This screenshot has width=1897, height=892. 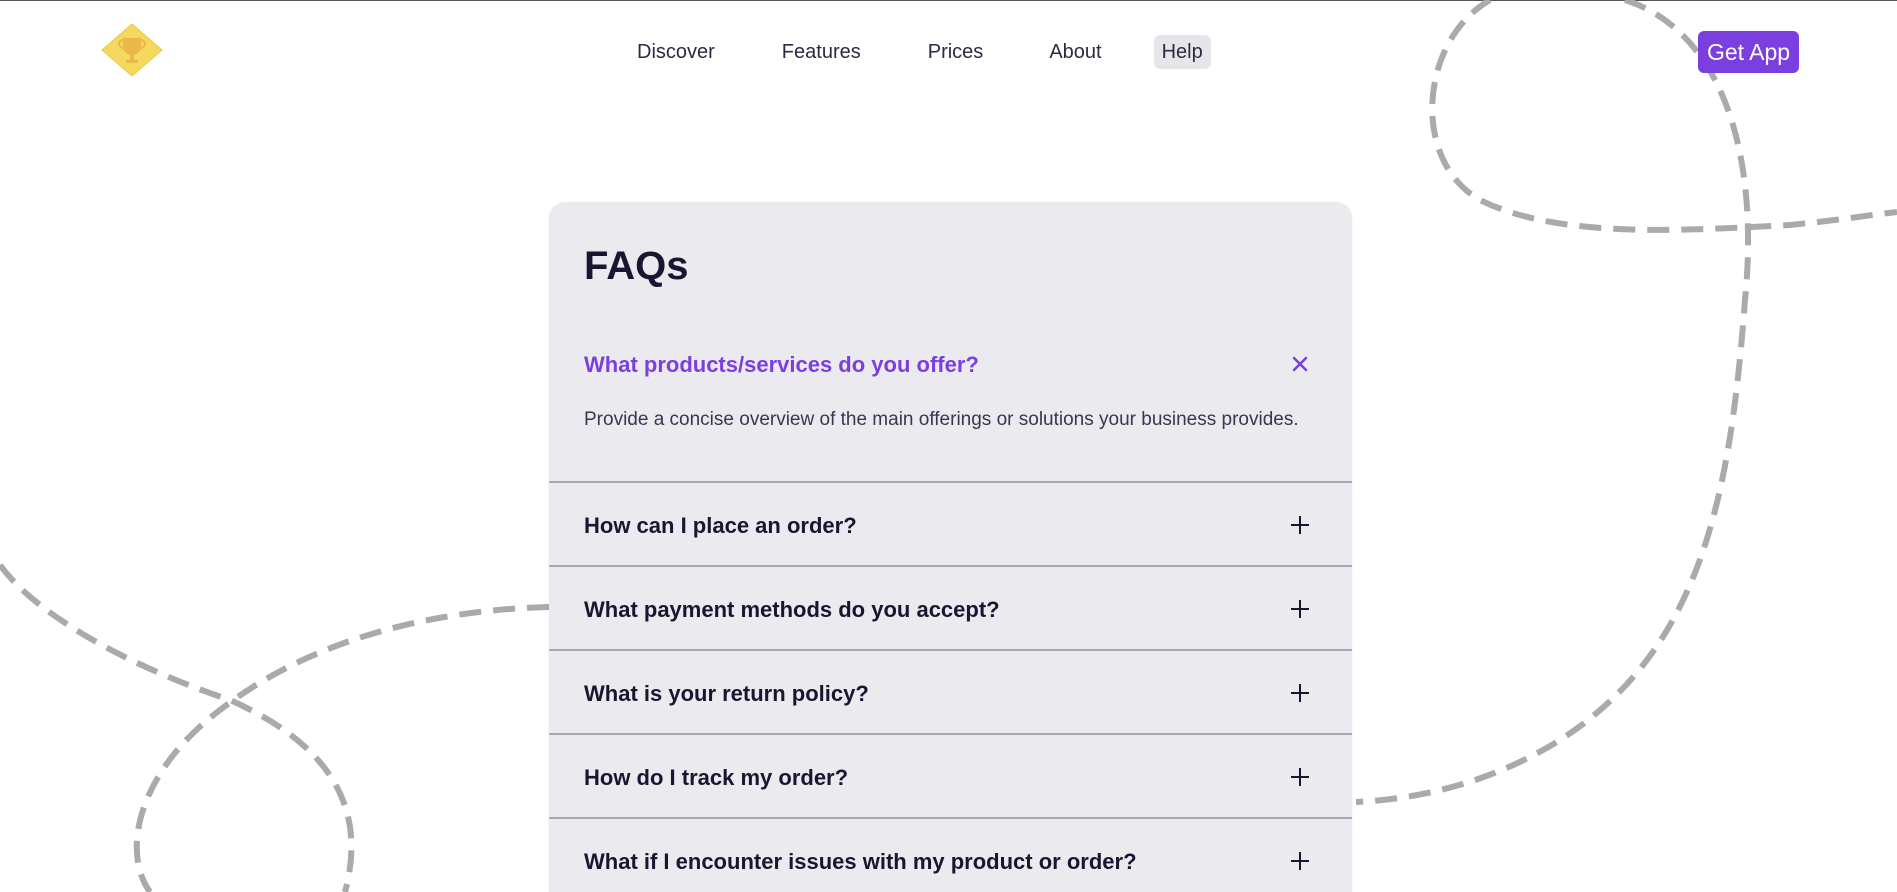 I want to click on faq-question: What payment methods do you accept?, so click(x=792, y=610).